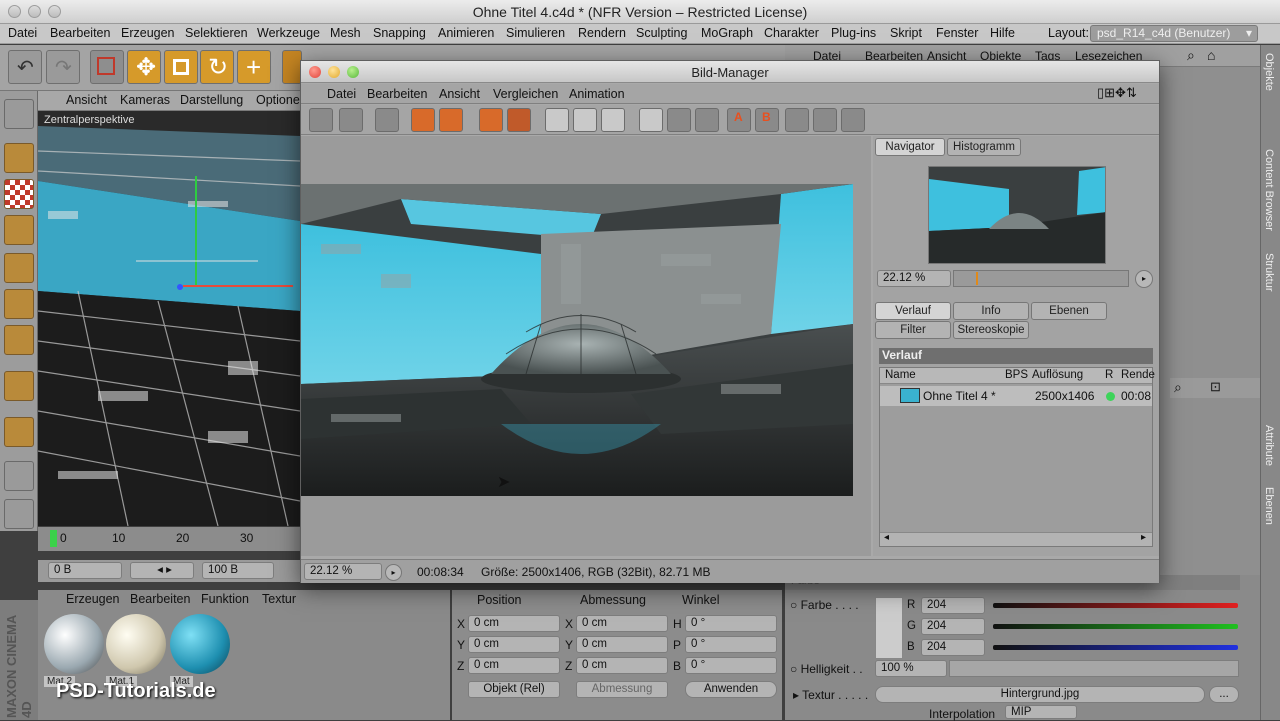  I want to click on col-r: R, so click(1109, 375).